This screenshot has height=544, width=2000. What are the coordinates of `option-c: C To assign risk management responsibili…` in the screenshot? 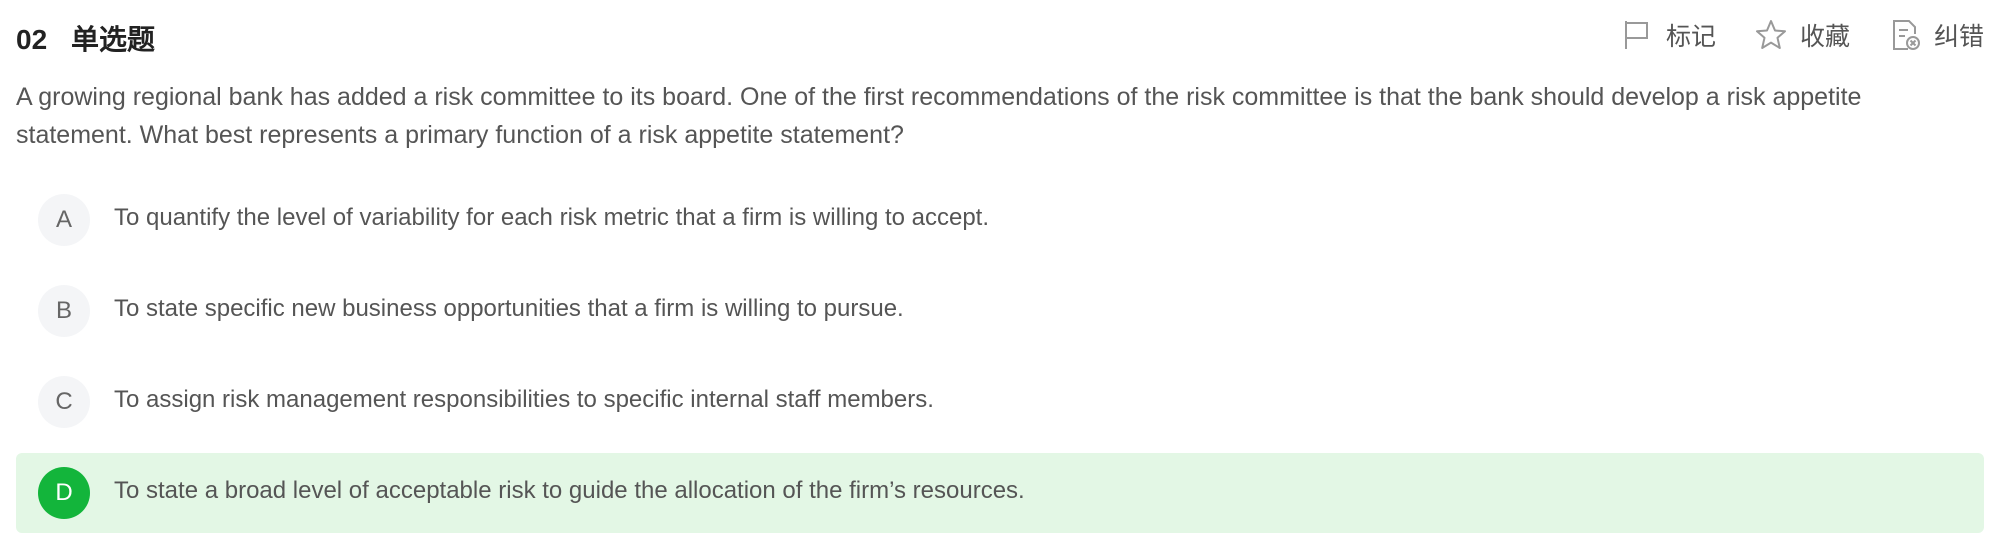 It's located at (1000, 402).